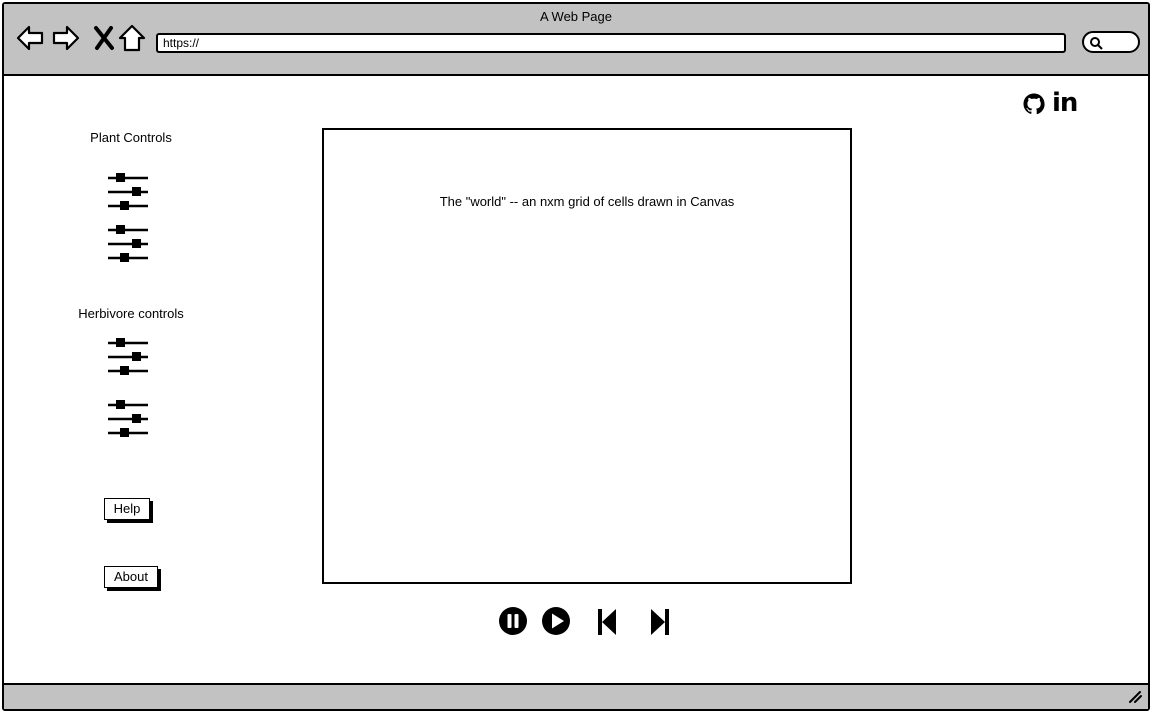 The image size is (1154, 715). Describe the element at coordinates (608, 622) in the screenshot. I see `skip-back-icon` at that location.